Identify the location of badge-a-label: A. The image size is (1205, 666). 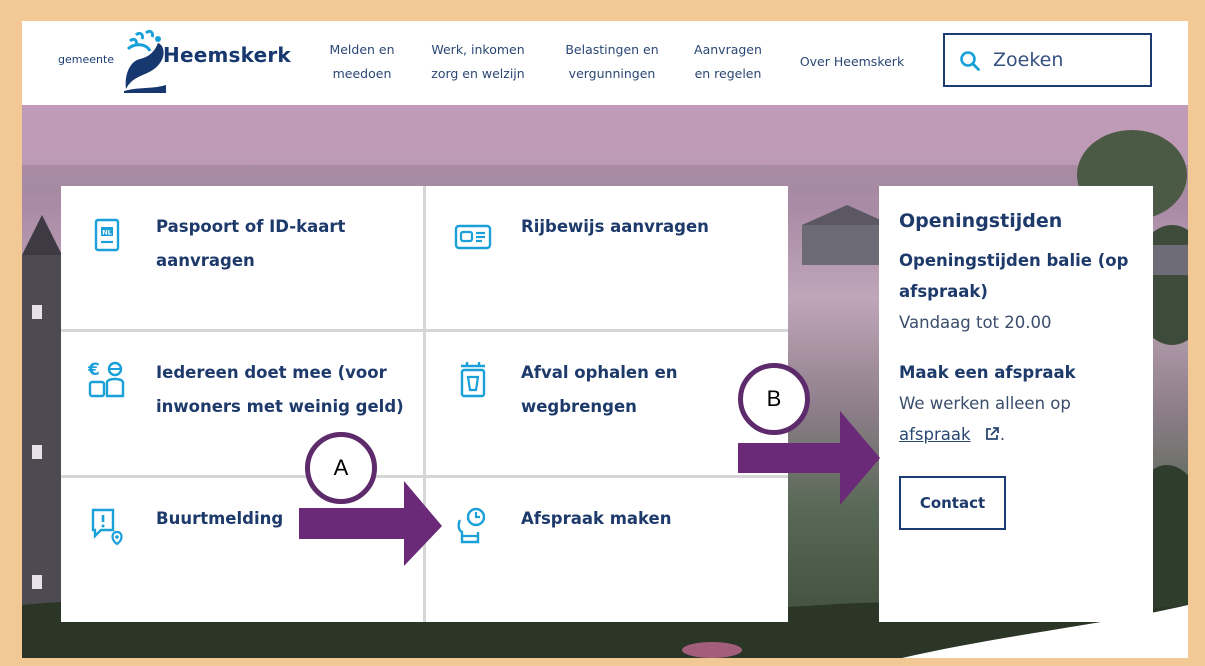
(341, 467).